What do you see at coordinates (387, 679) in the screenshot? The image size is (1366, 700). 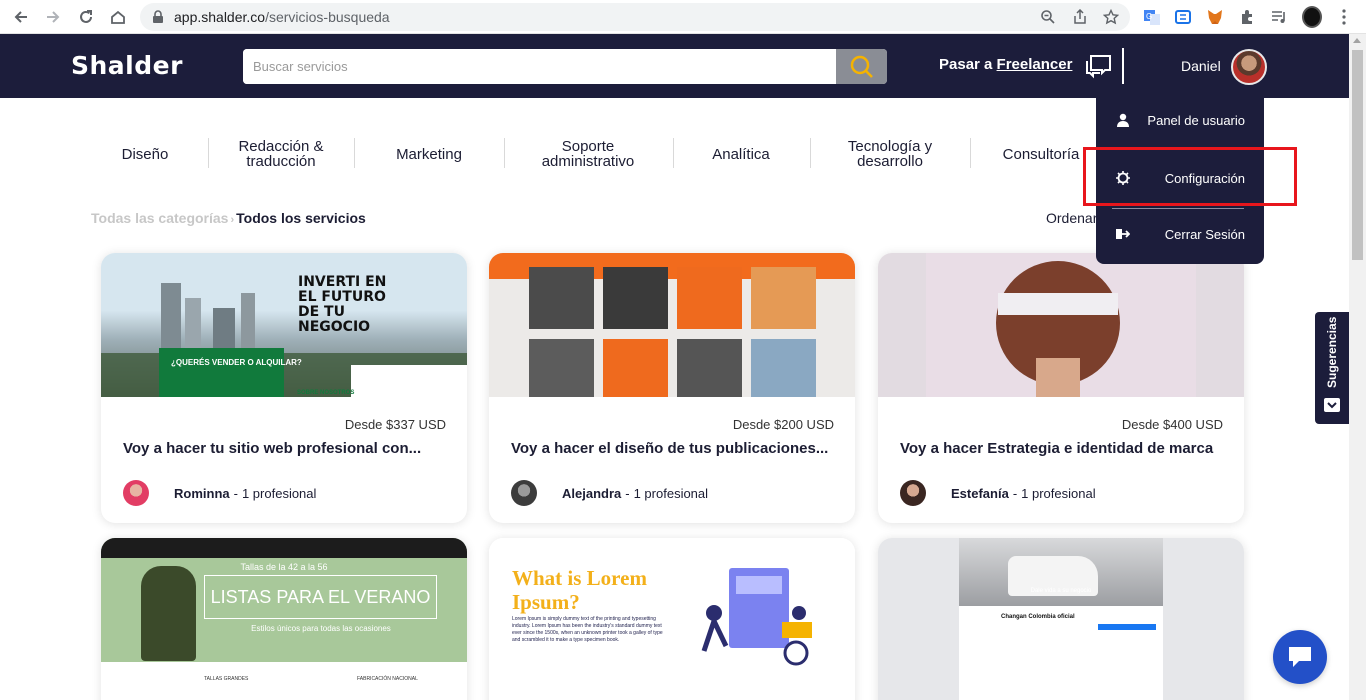 I see `card4-ad-feature-2: FABRICACIÓN NACIONAL` at bounding box center [387, 679].